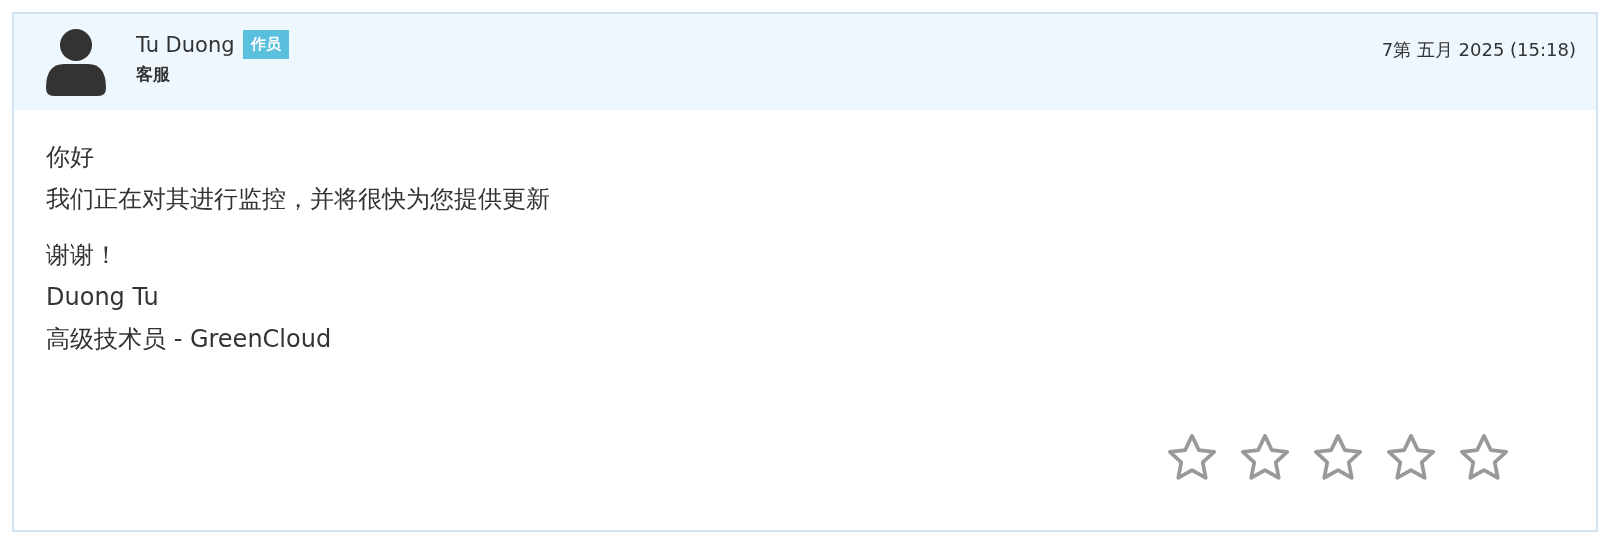 The image size is (1610, 544). Describe the element at coordinates (298, 199) in the screenshot. I see `message-line: 我们正在对其进行监控，并将很快为您提供更新` at that location.